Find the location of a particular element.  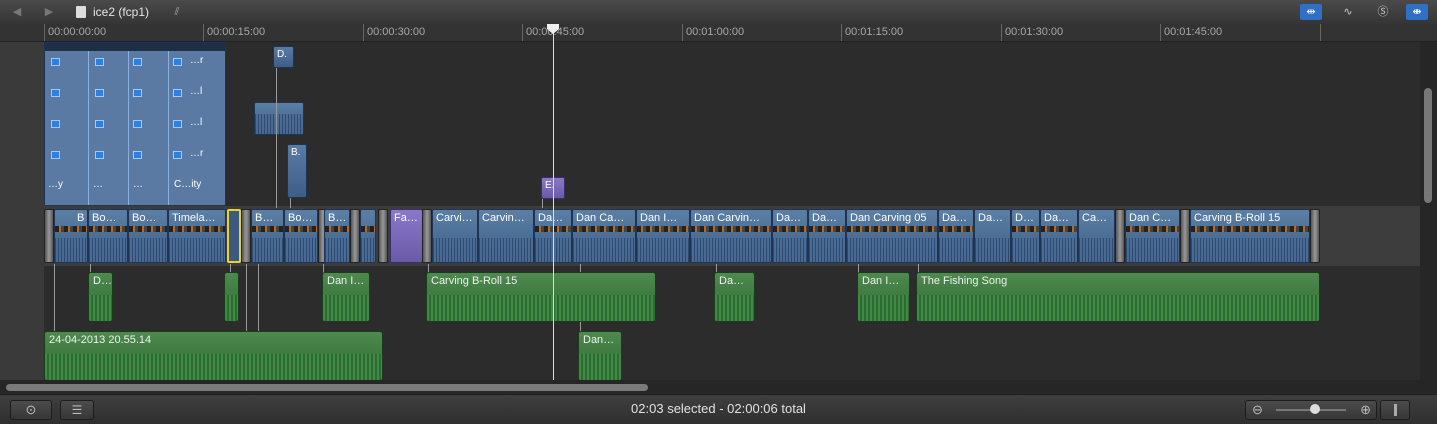

snapping-icon: ⇼ is located at coordinates (1417, 12).